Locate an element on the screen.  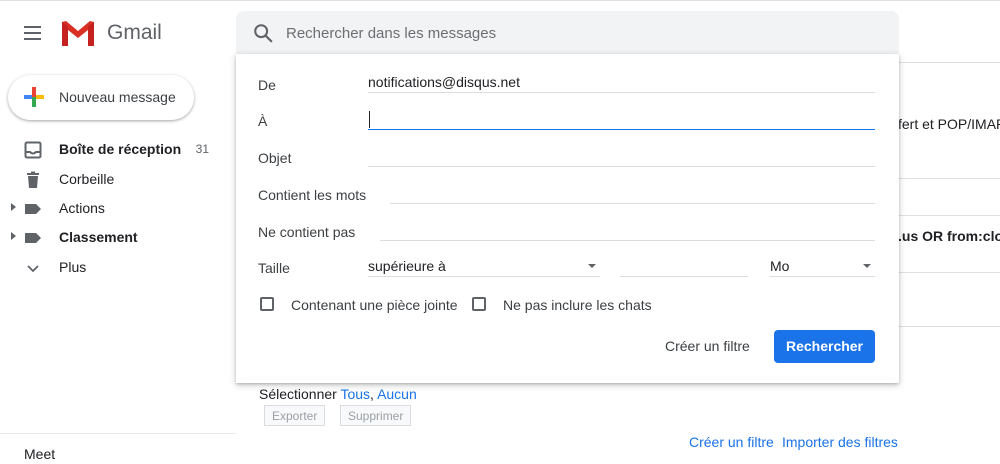
meet-section-title: Meet is located at coordinates (40, 454).